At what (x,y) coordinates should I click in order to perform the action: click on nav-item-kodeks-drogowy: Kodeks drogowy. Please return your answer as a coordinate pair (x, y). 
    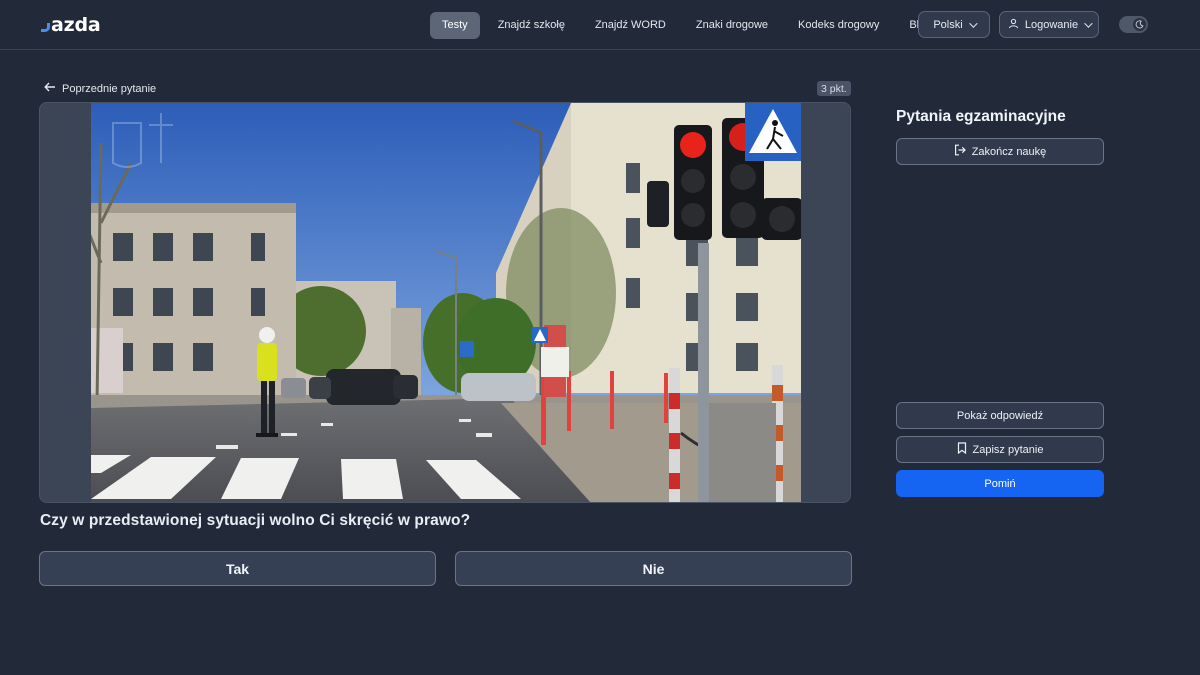
    Looking at the image, I should click on (838, 25).